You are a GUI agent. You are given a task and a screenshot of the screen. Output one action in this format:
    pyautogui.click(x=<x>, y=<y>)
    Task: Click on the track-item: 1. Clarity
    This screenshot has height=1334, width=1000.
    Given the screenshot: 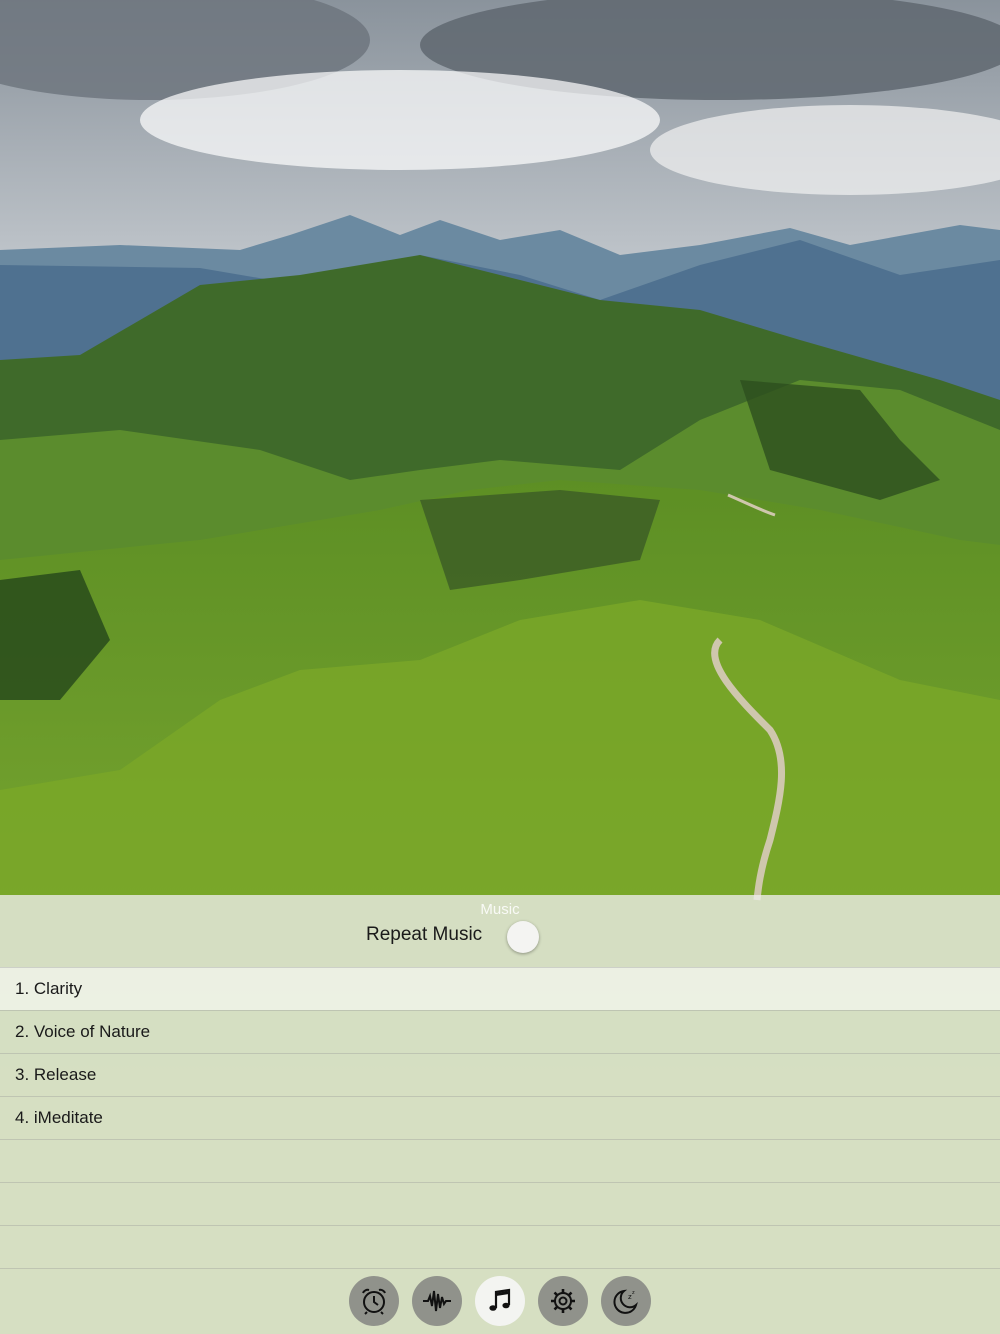 What is the action you would take?
    pyautogui.click(x=500, y=988)
    